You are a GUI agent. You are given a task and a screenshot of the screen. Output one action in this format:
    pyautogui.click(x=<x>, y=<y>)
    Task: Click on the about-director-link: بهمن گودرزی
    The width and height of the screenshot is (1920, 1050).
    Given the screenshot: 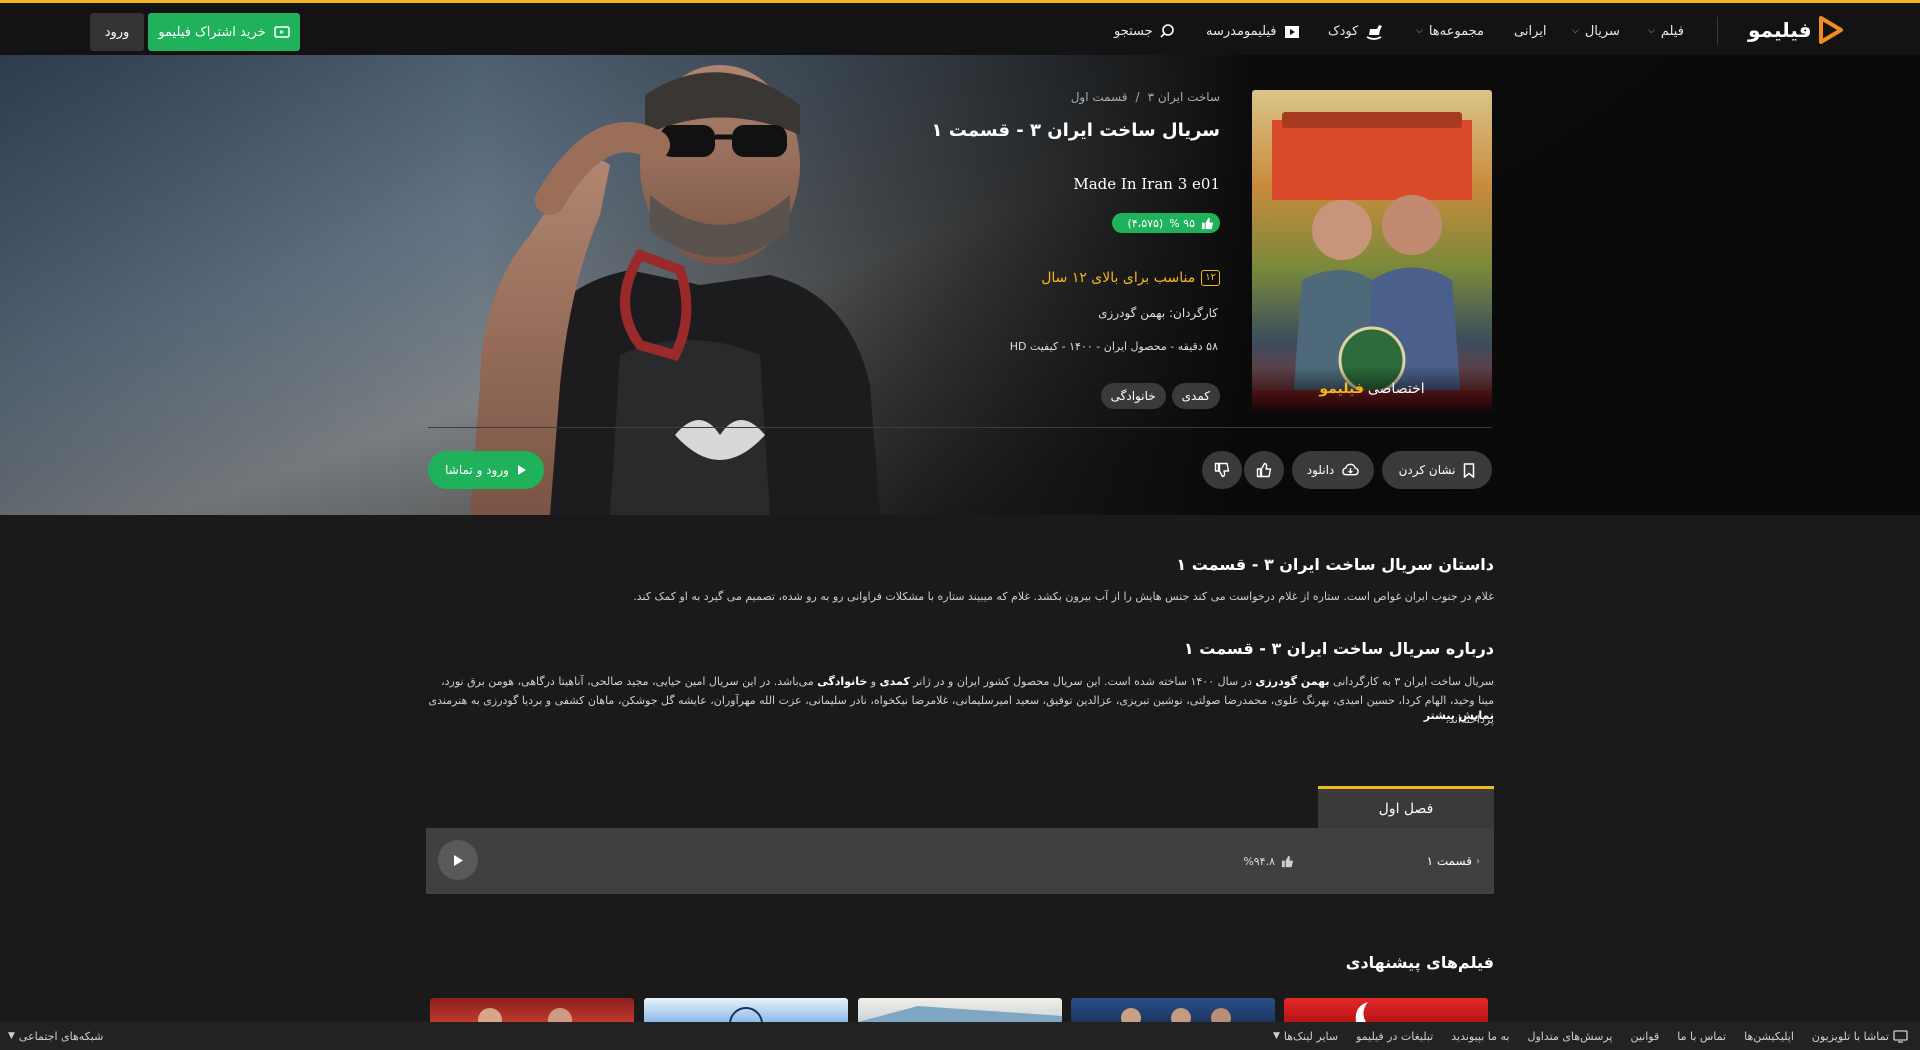 What is the action you would take?
    pyautogui.click(x=1292, y=681)
    